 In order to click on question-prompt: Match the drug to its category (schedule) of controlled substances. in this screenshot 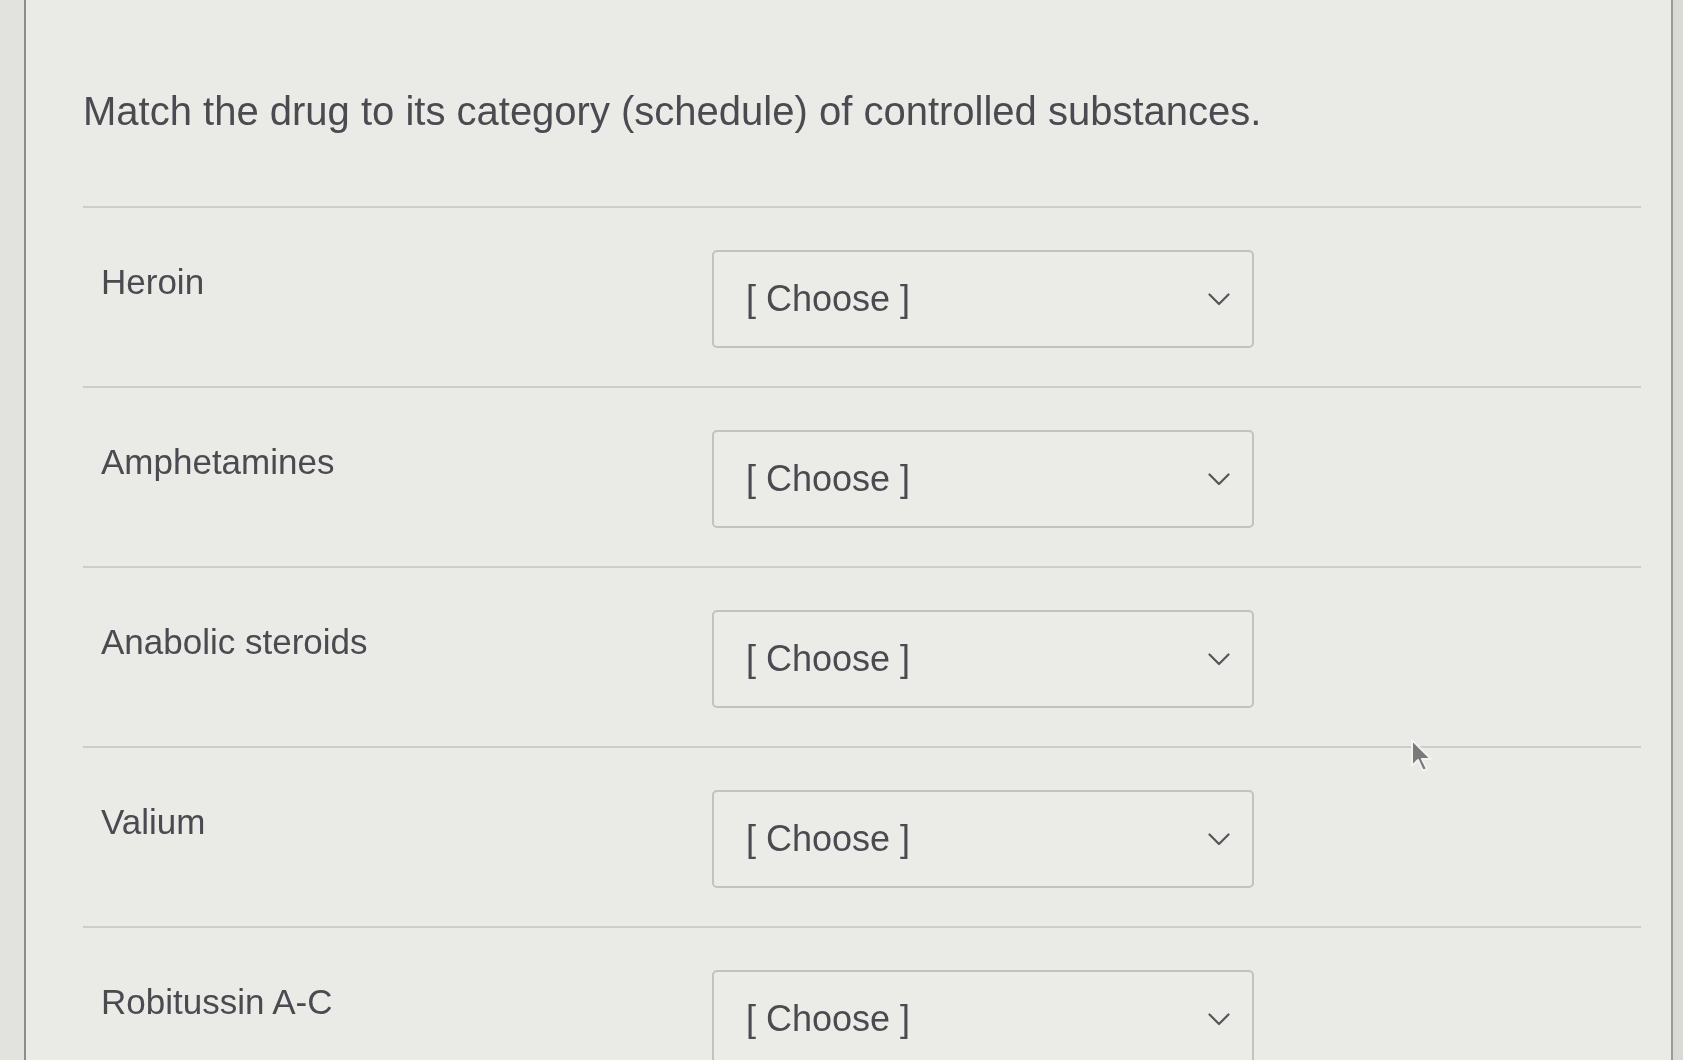, I will do `click(672, 111)`.